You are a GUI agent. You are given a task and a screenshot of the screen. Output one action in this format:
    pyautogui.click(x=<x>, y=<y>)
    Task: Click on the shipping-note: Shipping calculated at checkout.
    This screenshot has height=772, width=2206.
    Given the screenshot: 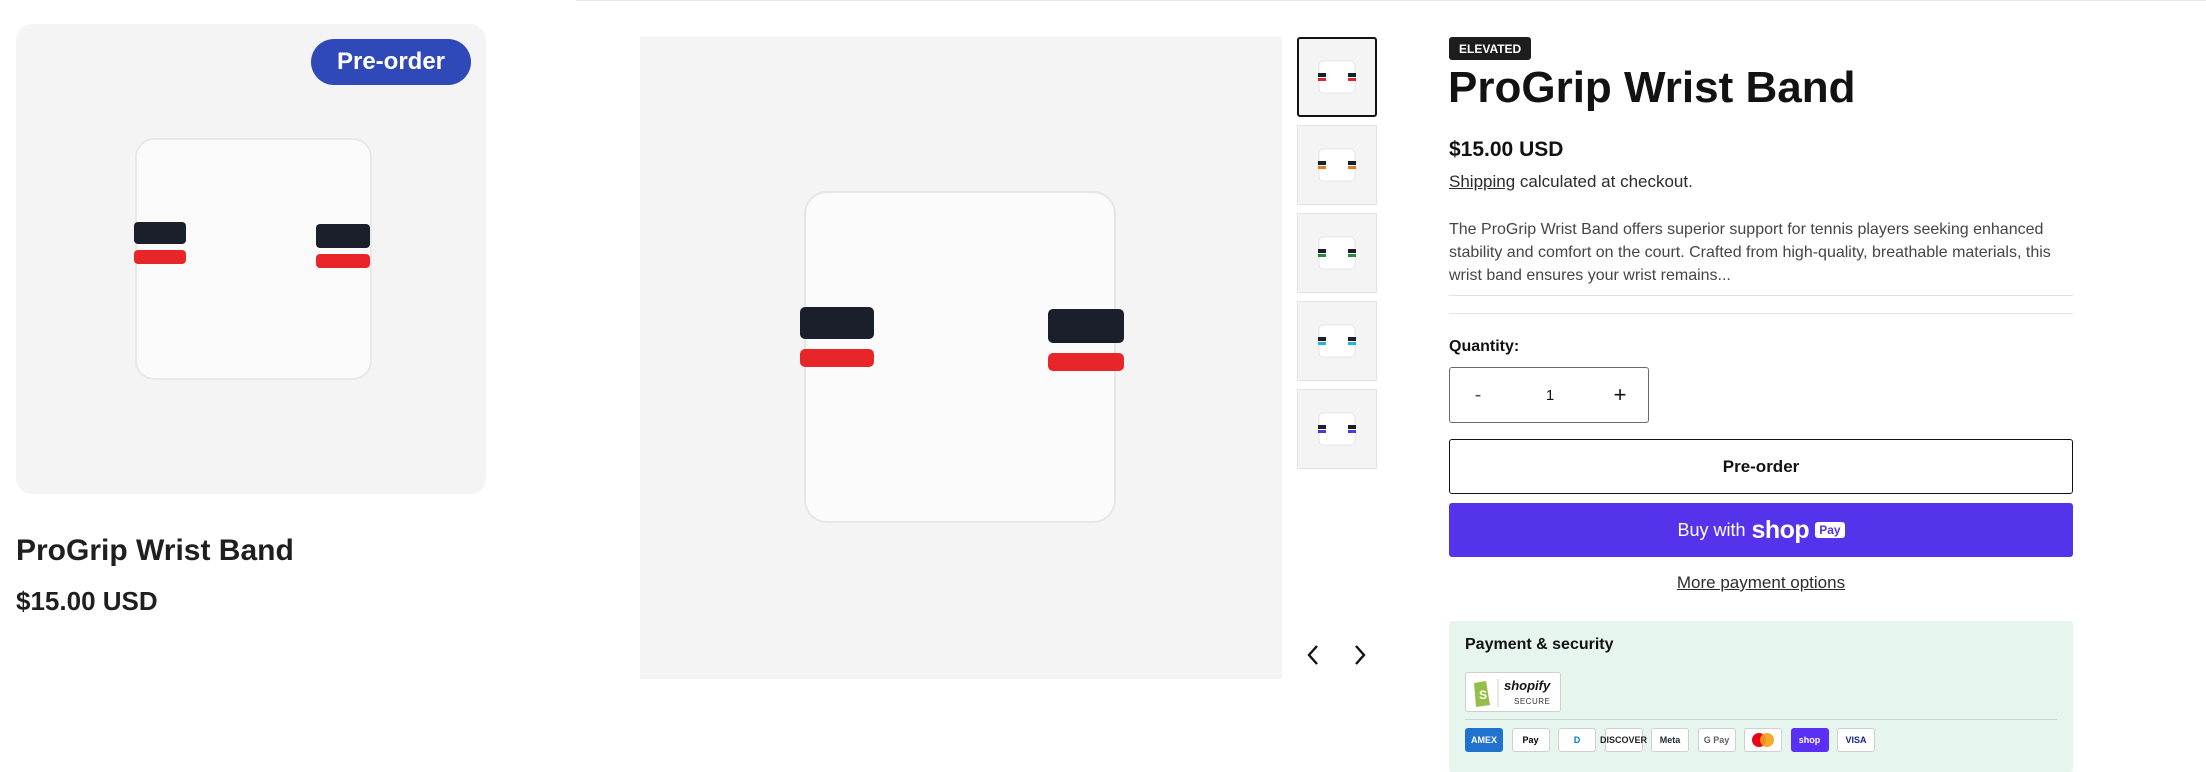 What is the action you would take?
    pyautogui.click(x=1571, y=182)
    